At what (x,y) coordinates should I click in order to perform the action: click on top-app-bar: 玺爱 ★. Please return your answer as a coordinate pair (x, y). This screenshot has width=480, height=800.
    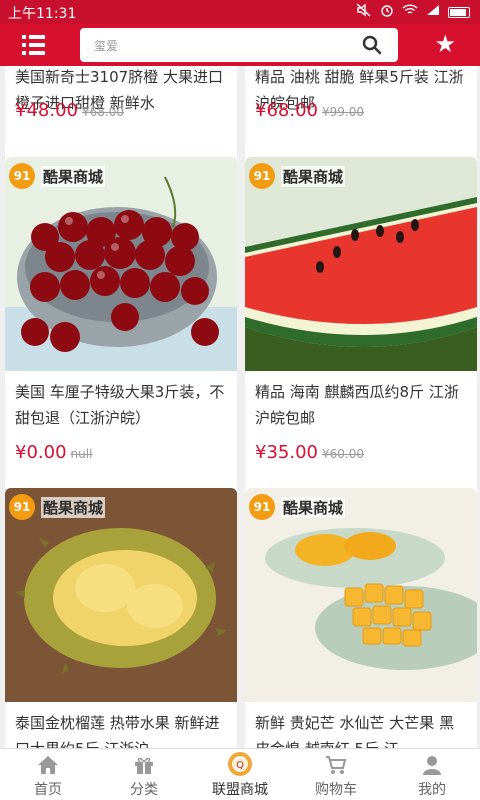
    Looking at the image, I should click on (240, 45).